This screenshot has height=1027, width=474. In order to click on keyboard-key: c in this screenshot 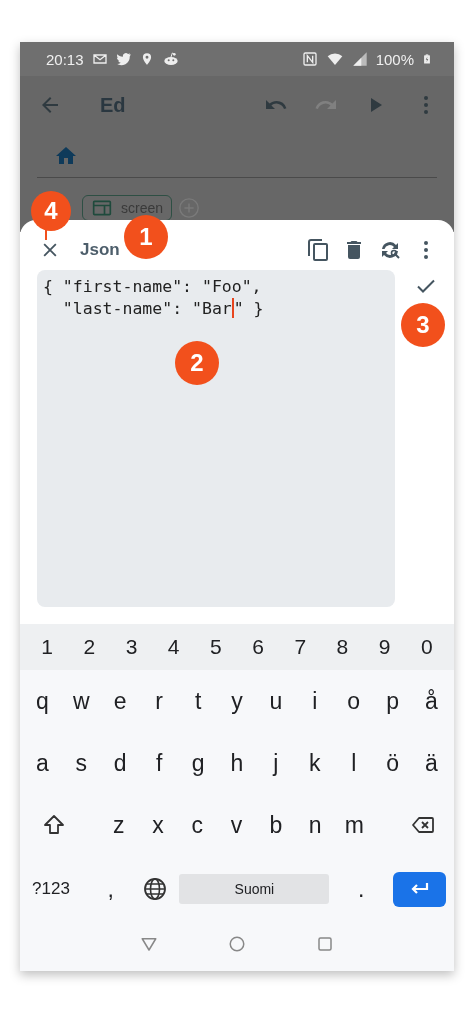, I will do `click(197, 825)`.